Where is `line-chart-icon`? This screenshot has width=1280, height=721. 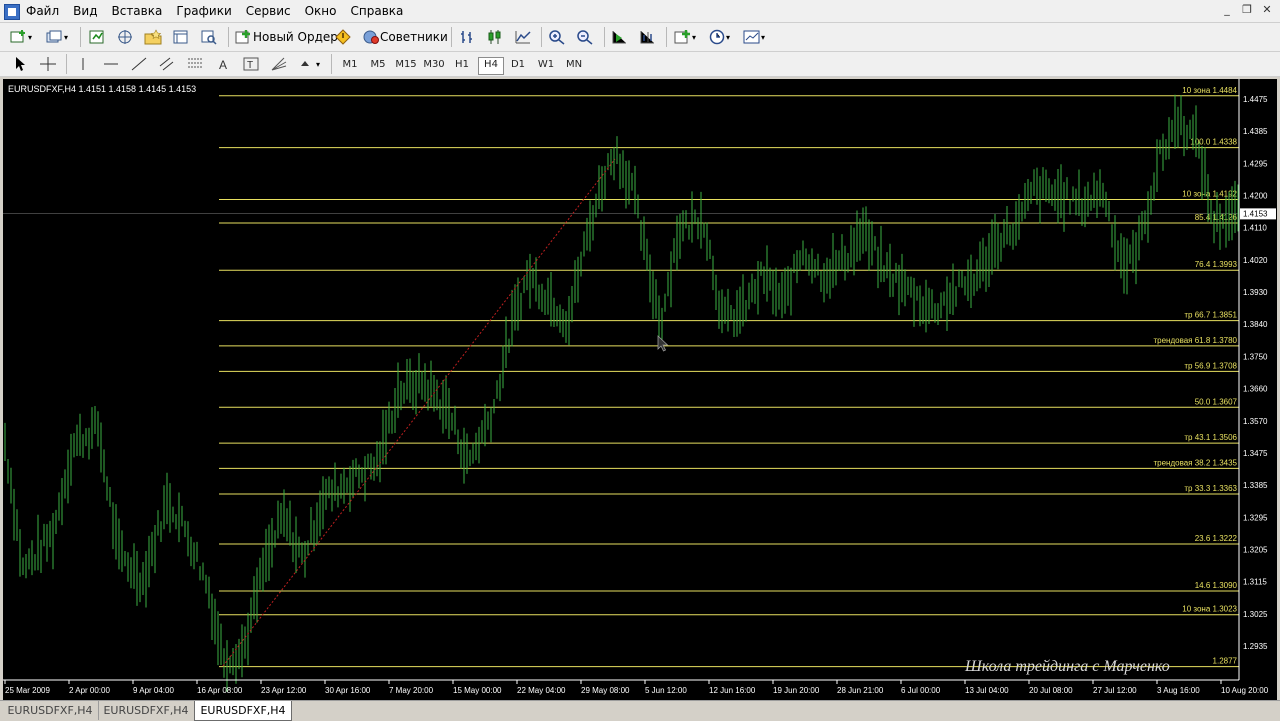 line-chart-icon is located at coordinates (523, 37).